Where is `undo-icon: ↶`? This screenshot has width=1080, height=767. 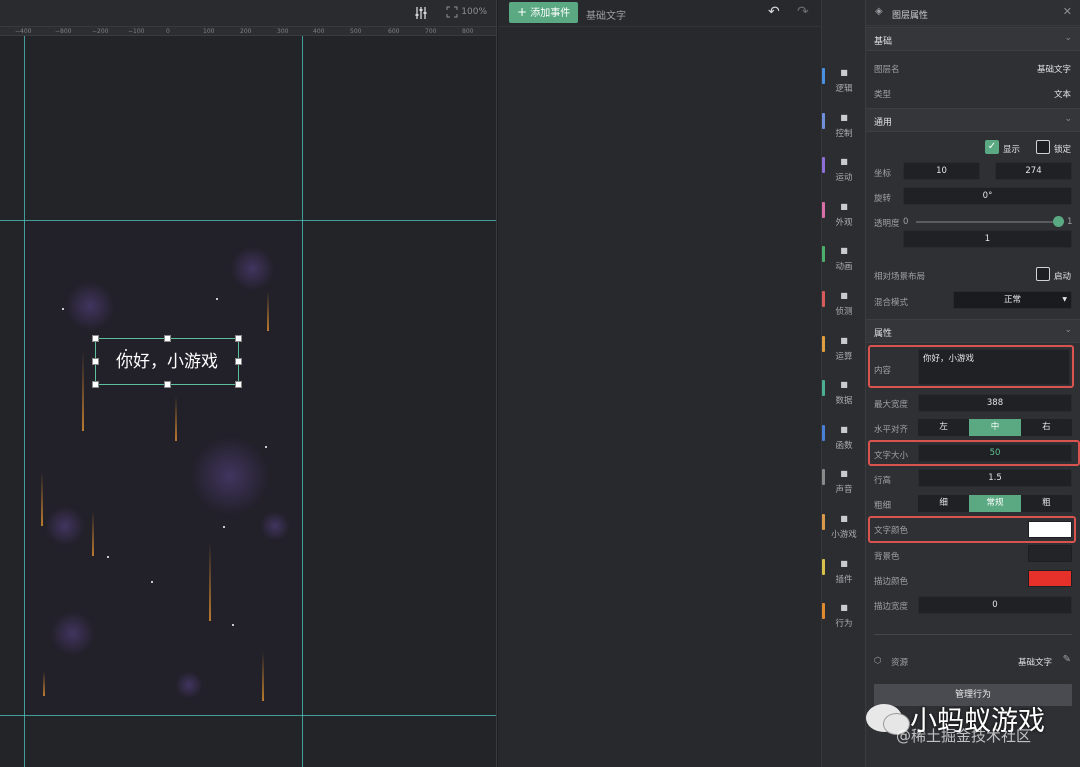 undo-icon: ↶ is located at coordinates (774, 12).